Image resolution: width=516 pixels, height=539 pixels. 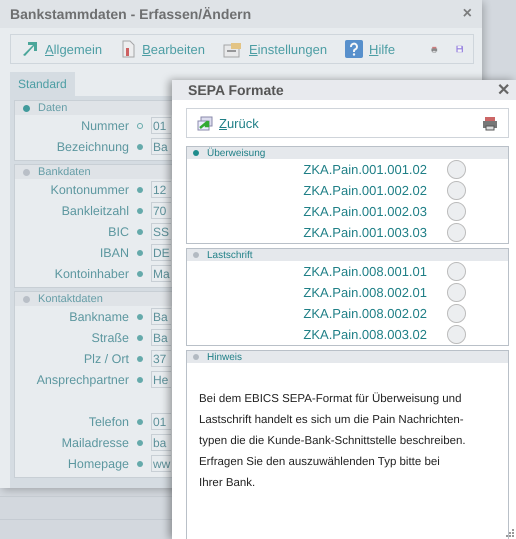 I want to click on section-title: Bankdaten, so click(x=64, y=172).